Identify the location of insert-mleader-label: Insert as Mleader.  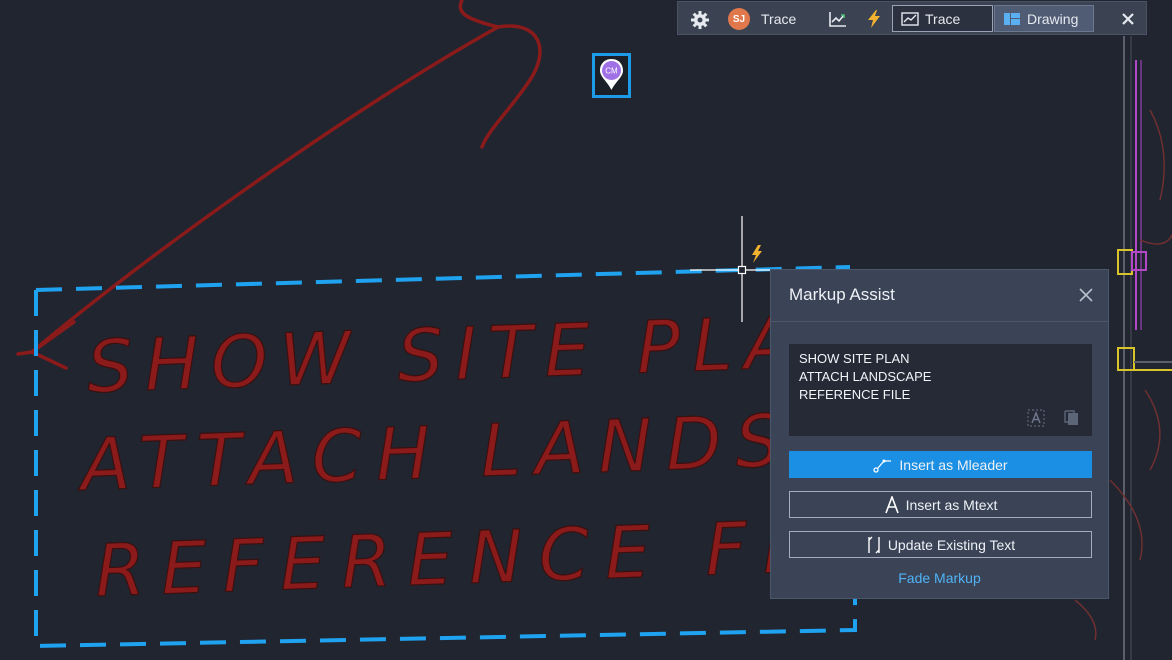
(953, 464).